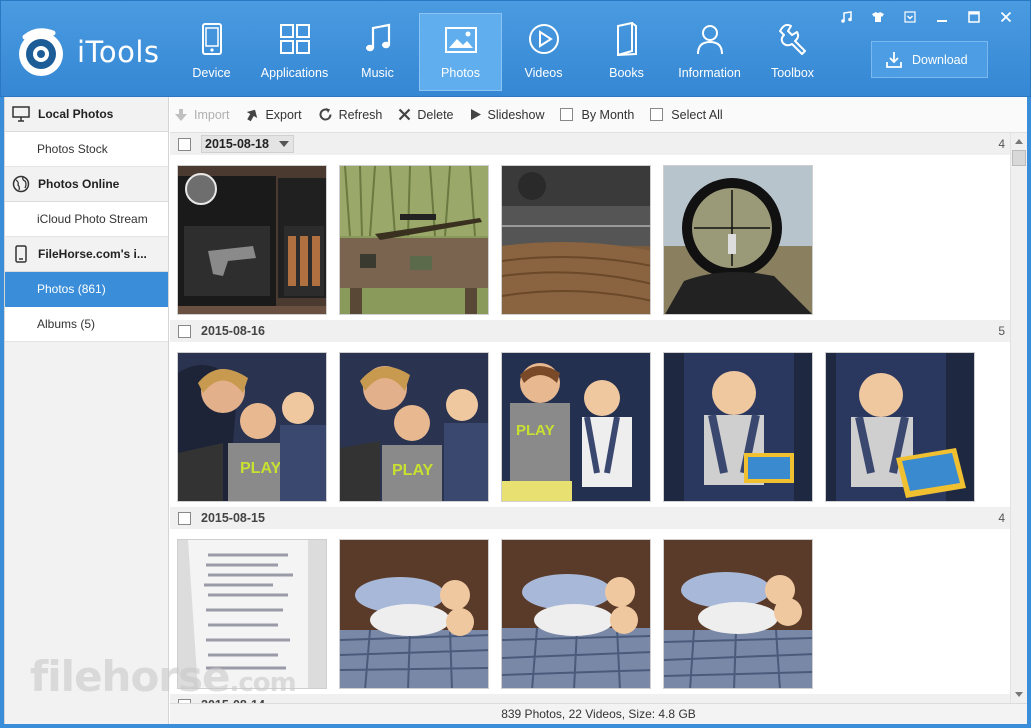 The height and width of the screenshot is (728, 1031). I want to click on slideshow-button: Slideshow, so click(507, 115).